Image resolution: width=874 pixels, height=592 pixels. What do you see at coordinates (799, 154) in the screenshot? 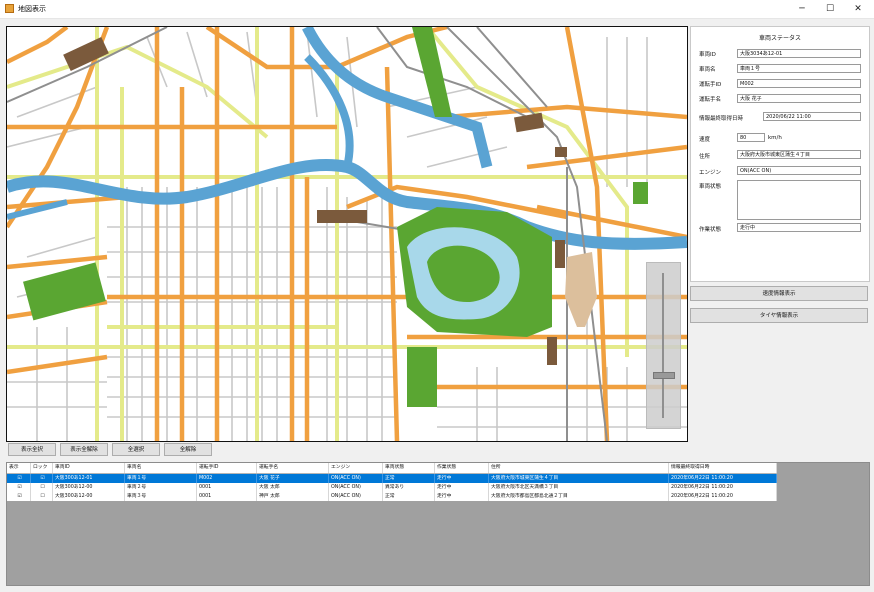
I see `location-field: 大阪府大阪市城東区蒲生４丁目` at bounding box center [799, 154].